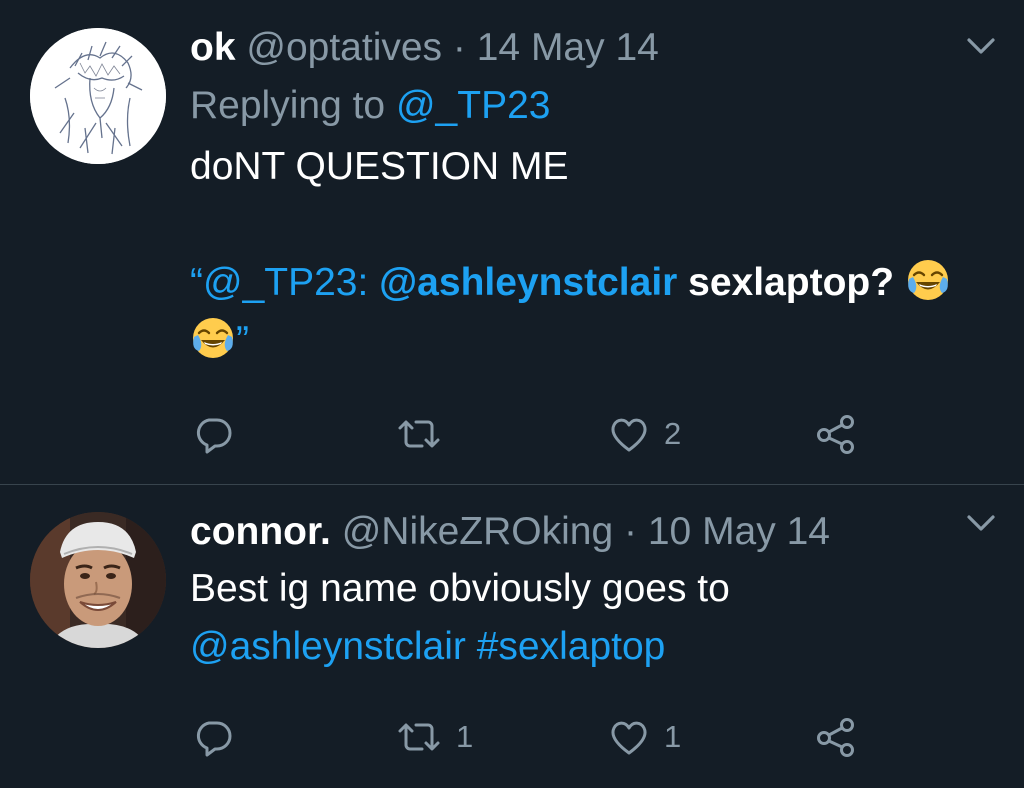 This screenshot has width=1024, height=788. I want to click on smiling-man-photo-avatar-icon, so click(98, 580).